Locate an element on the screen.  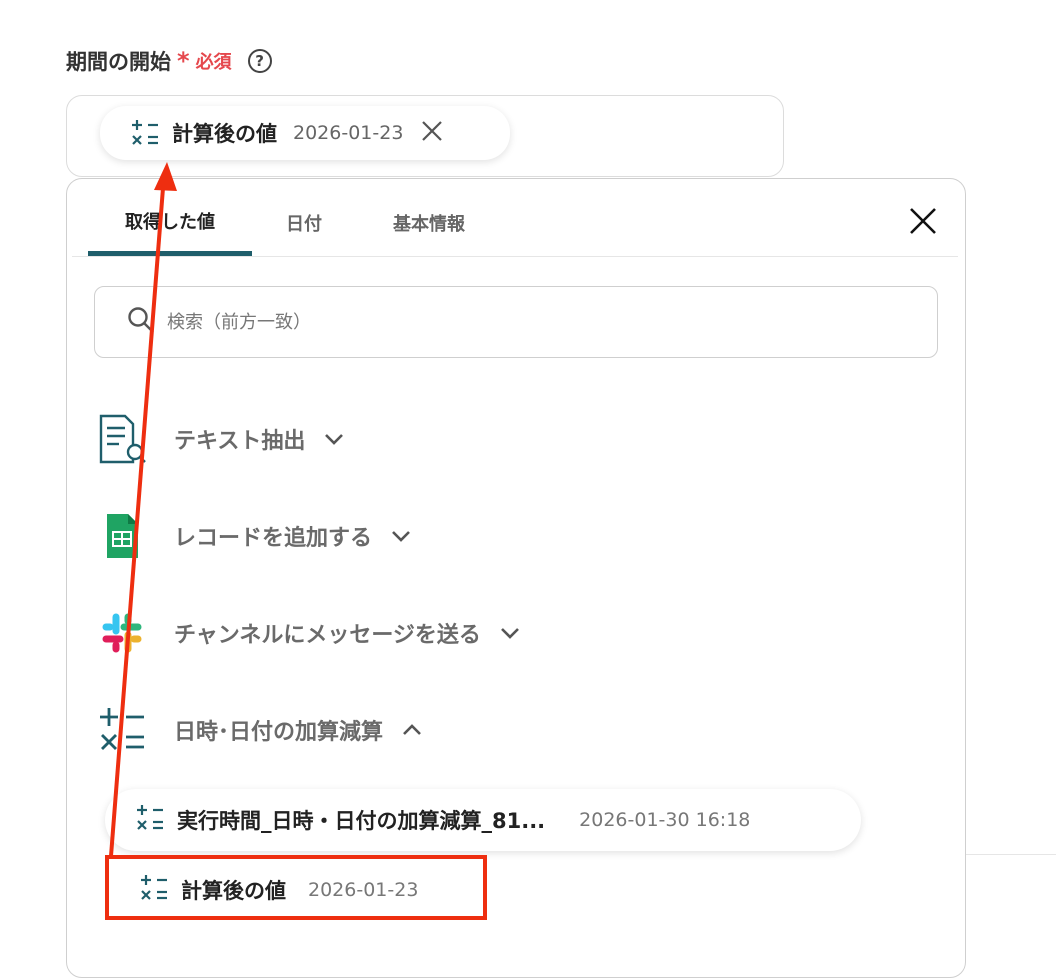
tab-basic-info: 基本情報 is located at coordinates (429, 223).